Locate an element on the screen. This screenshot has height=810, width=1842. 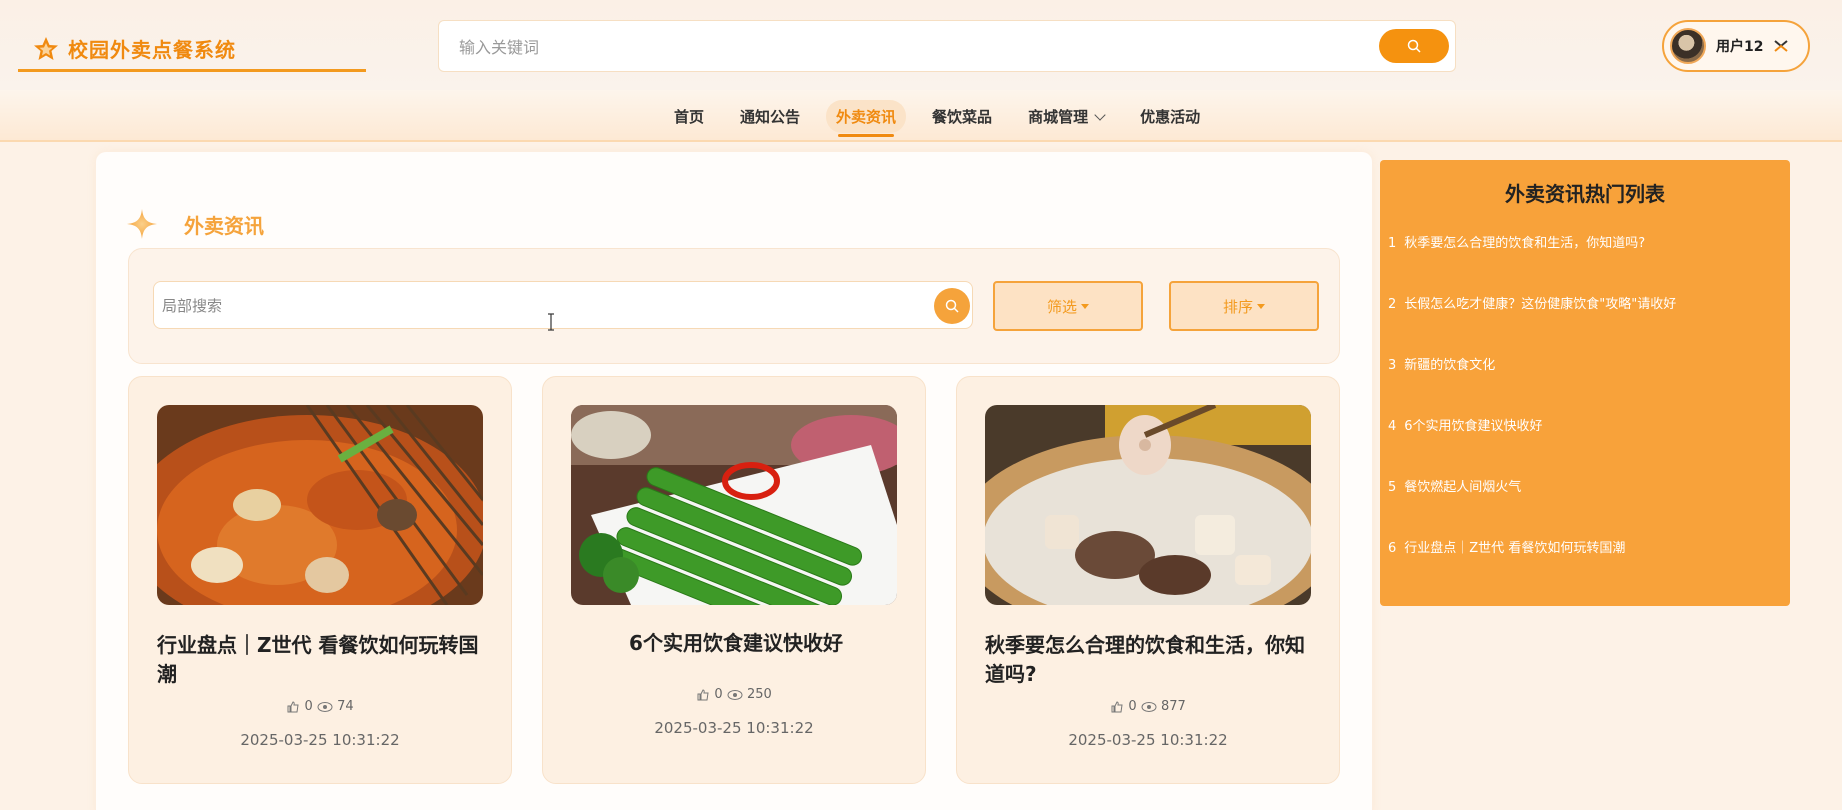
global-search-input is located at coordinates (889, 47).